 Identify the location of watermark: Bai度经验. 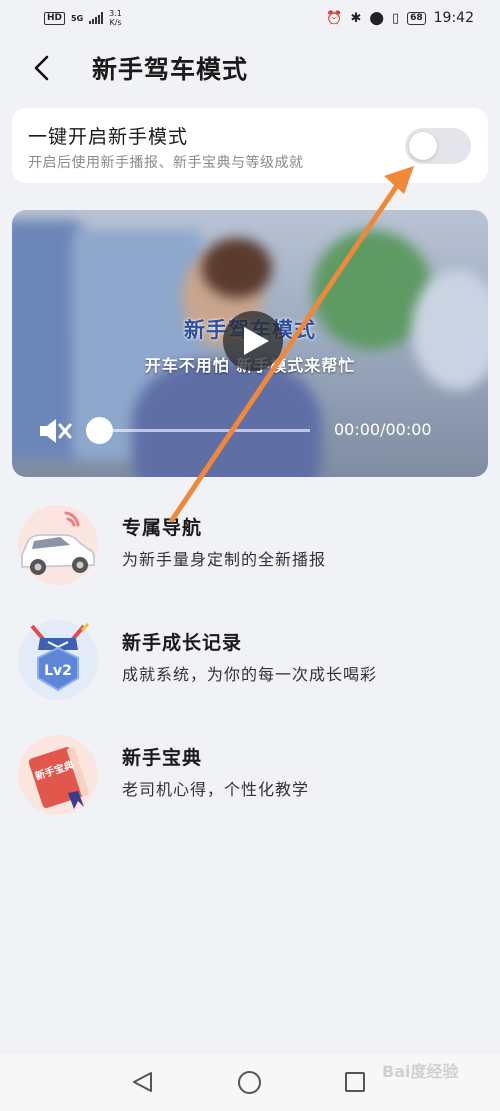
(420, 1071).